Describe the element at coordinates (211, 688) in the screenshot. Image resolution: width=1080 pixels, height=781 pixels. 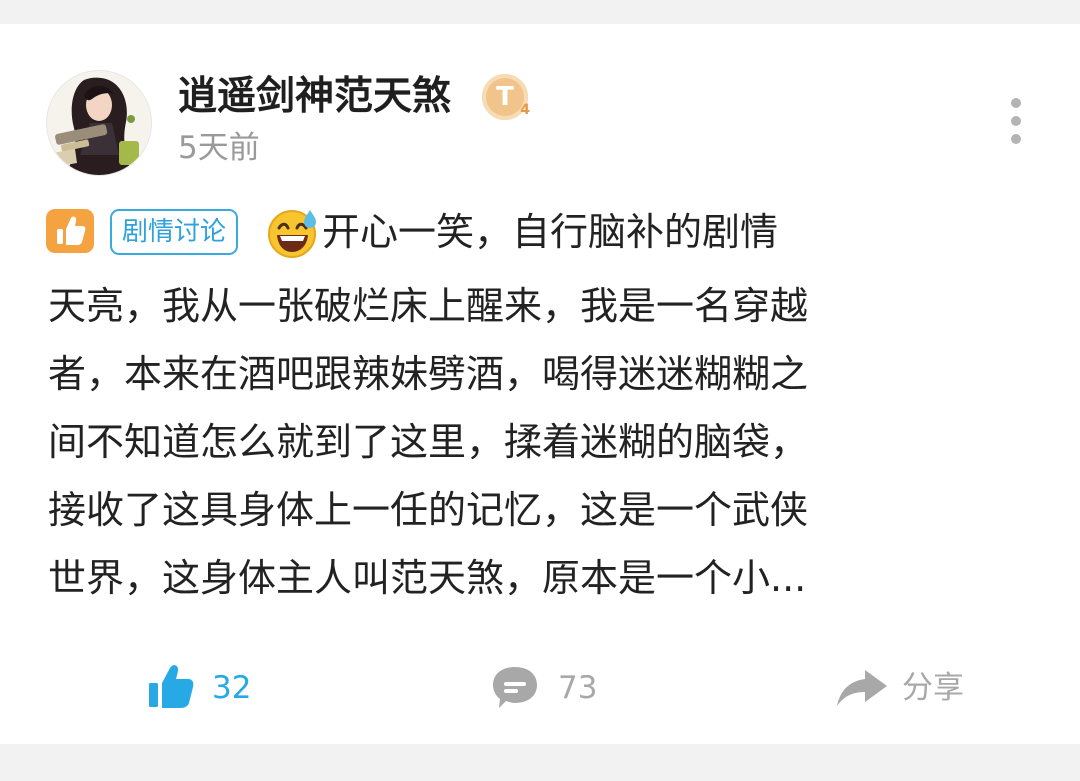
I see `like-button: 32` at that location.